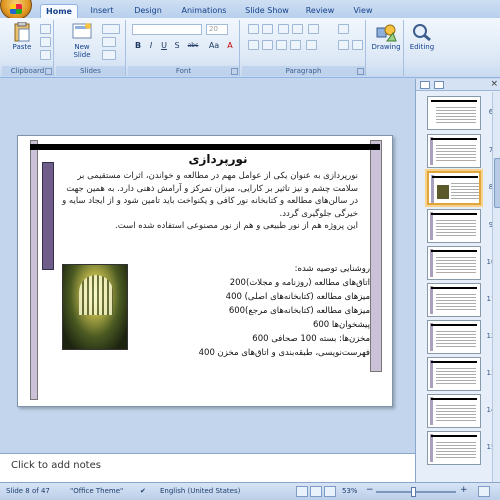 The width and height of the screenshot is (500, 500). I want to click on delete-icon, so click(109, 55).